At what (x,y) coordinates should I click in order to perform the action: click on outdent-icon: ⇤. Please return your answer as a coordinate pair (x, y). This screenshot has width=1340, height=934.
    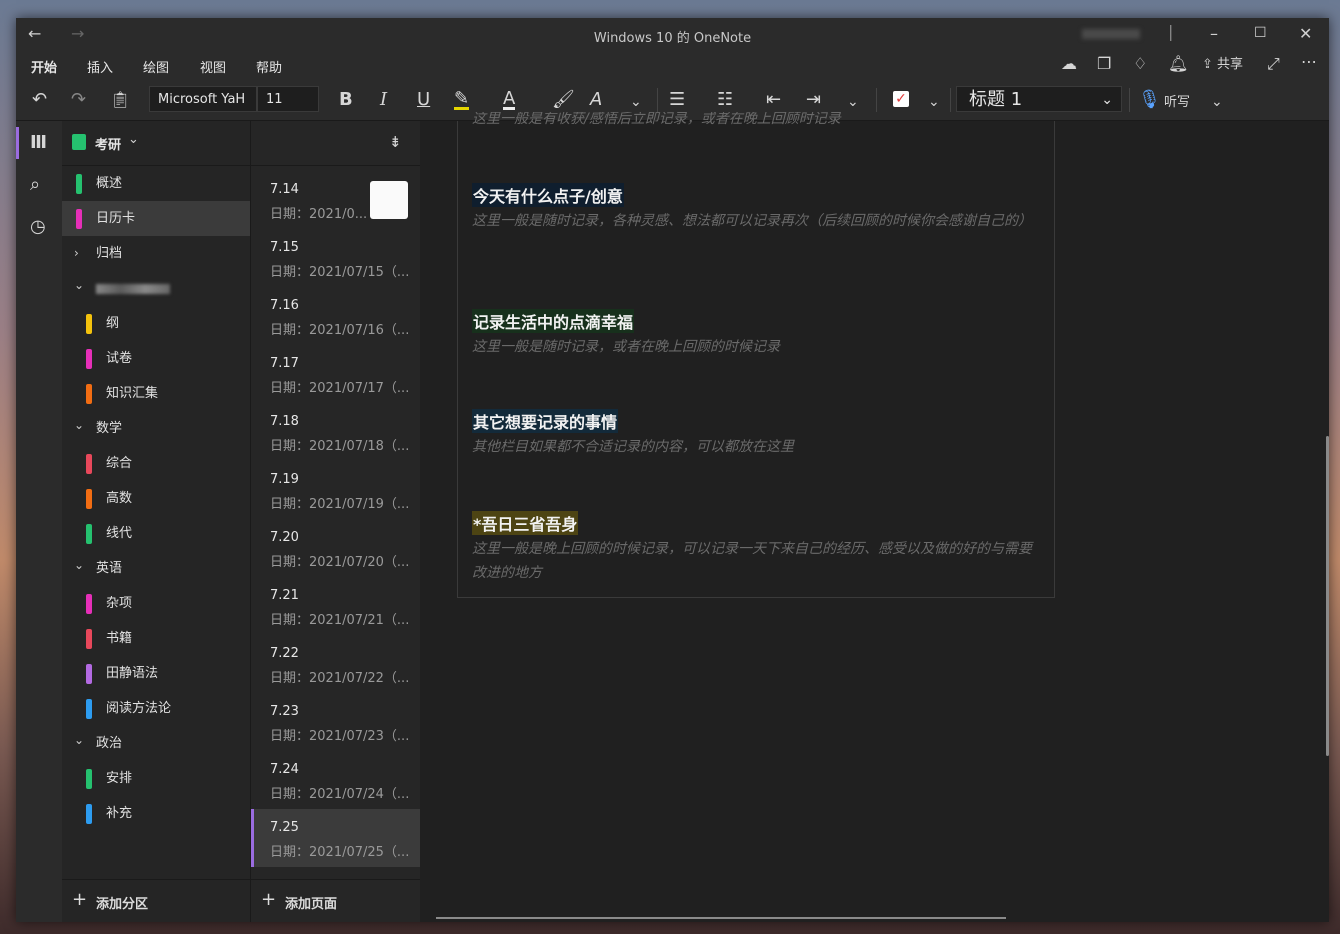
    Looking at the image, I should click on (773, 100).